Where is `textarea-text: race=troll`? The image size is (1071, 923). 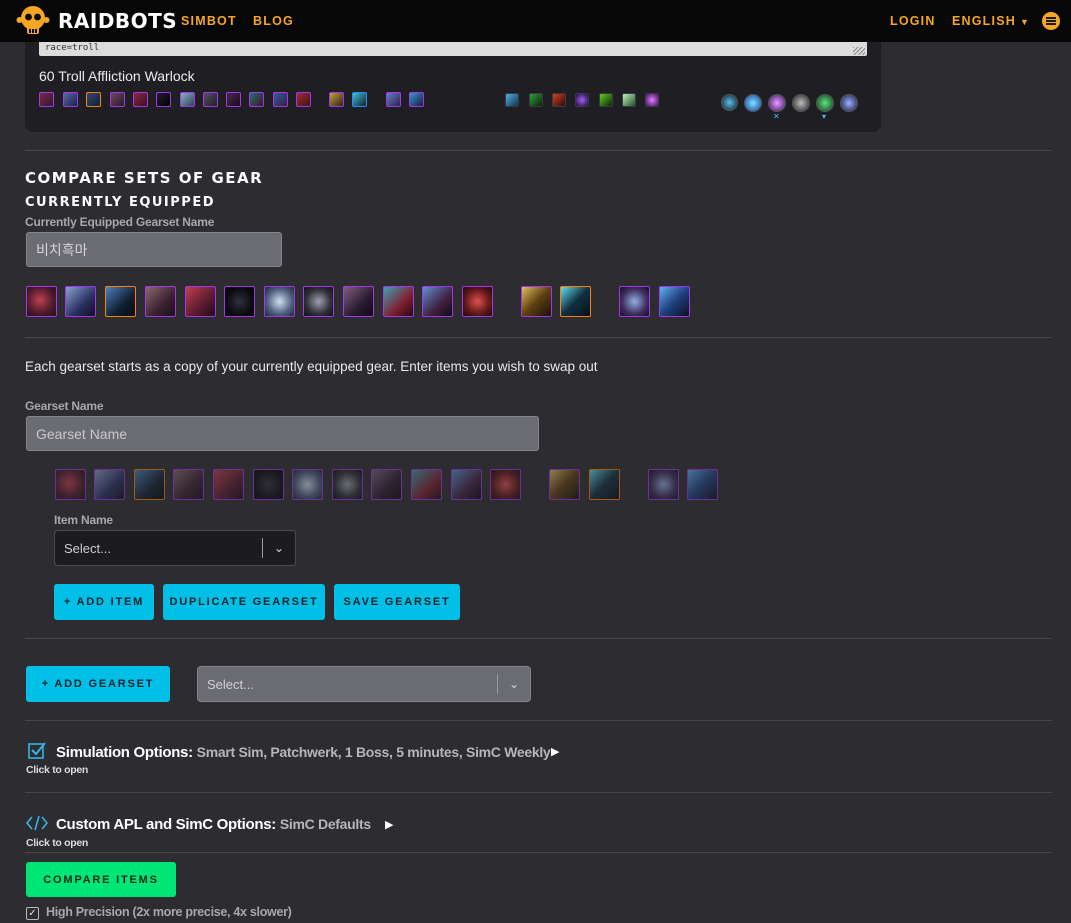
textarea-text: race=troll is located at coordinates (72, 48).